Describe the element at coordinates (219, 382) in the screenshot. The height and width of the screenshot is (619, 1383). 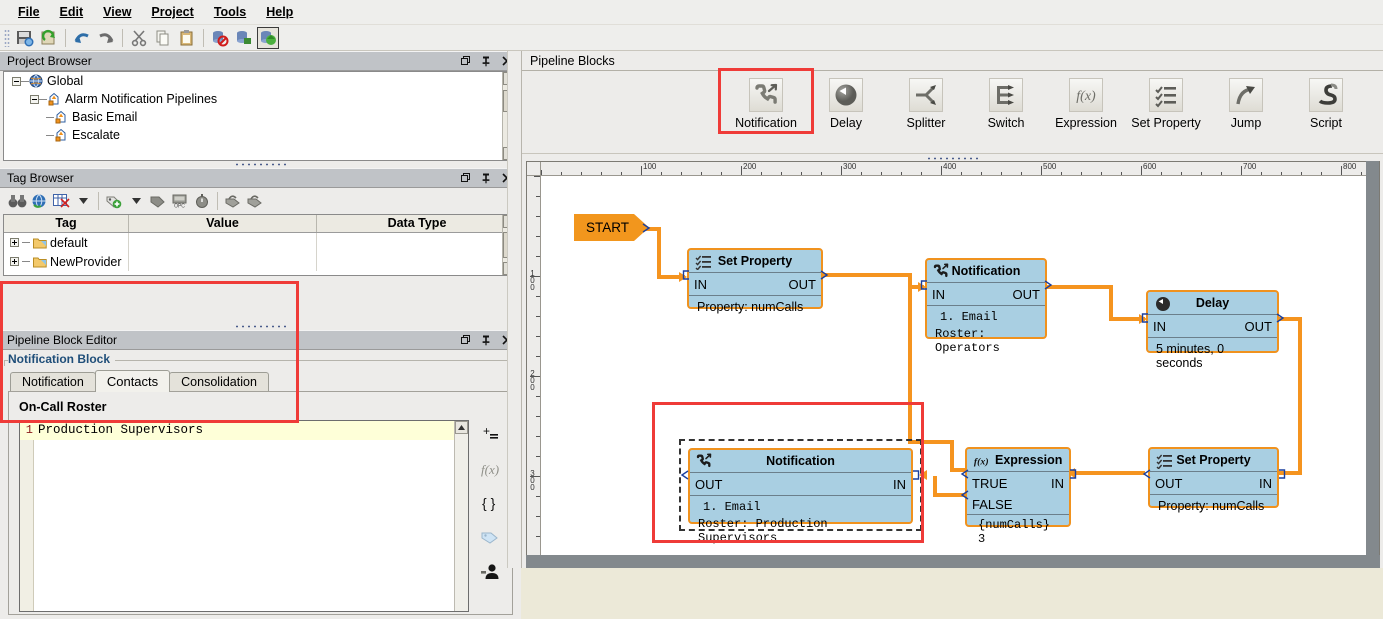
I see `tab-consolidation: Consolidation` at that location.